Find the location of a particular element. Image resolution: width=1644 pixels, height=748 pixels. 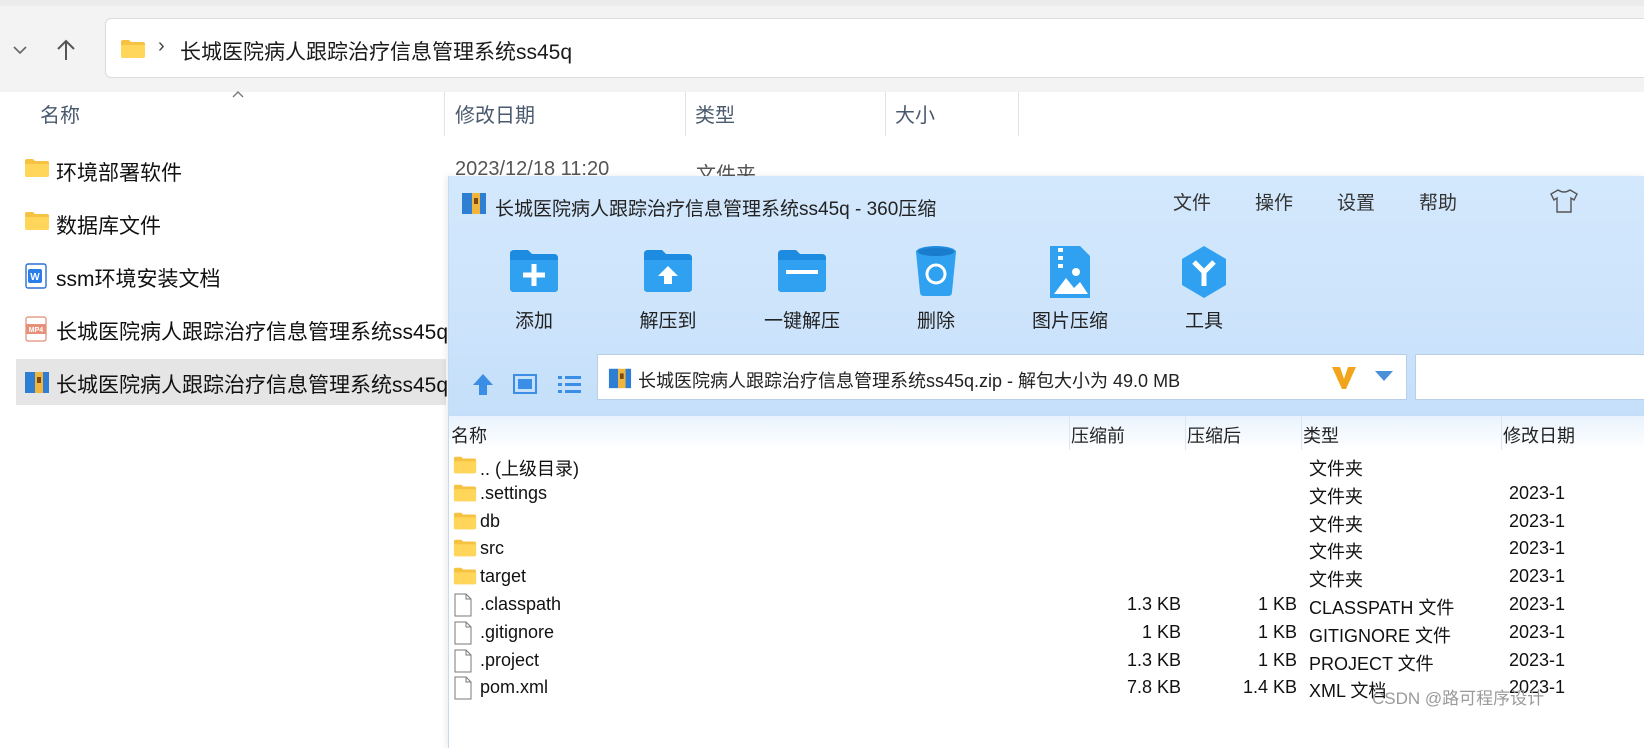

item-type: PROJECT 文件 is located at coordinates (1371, 663).